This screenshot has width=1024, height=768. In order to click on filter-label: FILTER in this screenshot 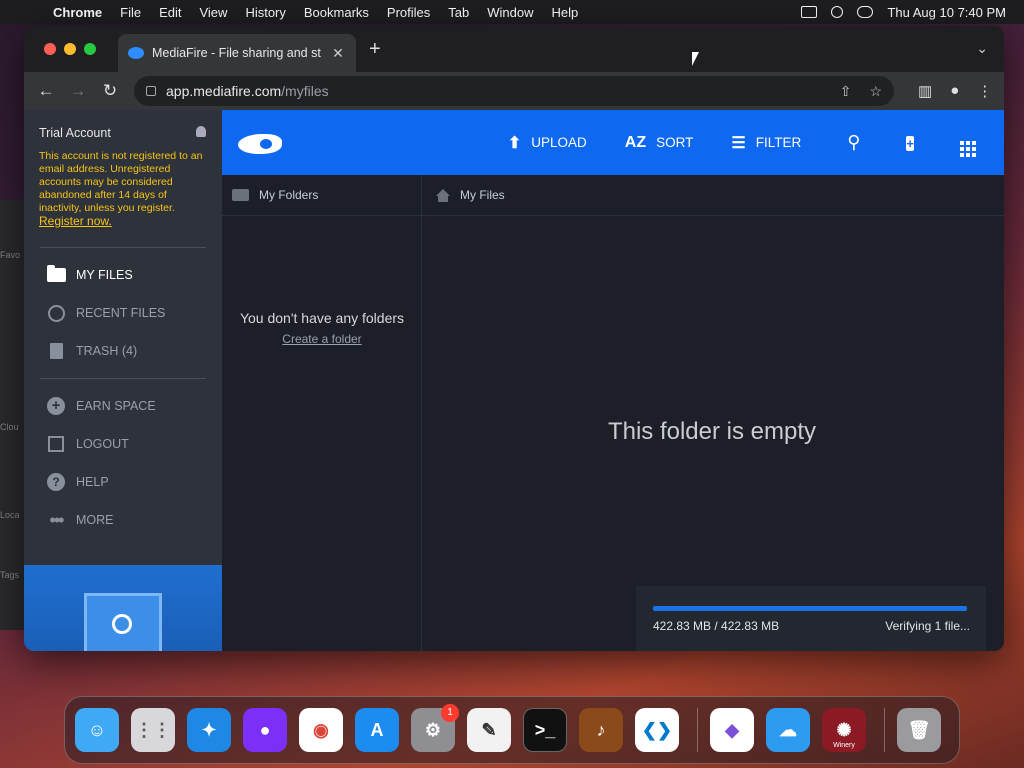, I will do `click(778, 142)`.